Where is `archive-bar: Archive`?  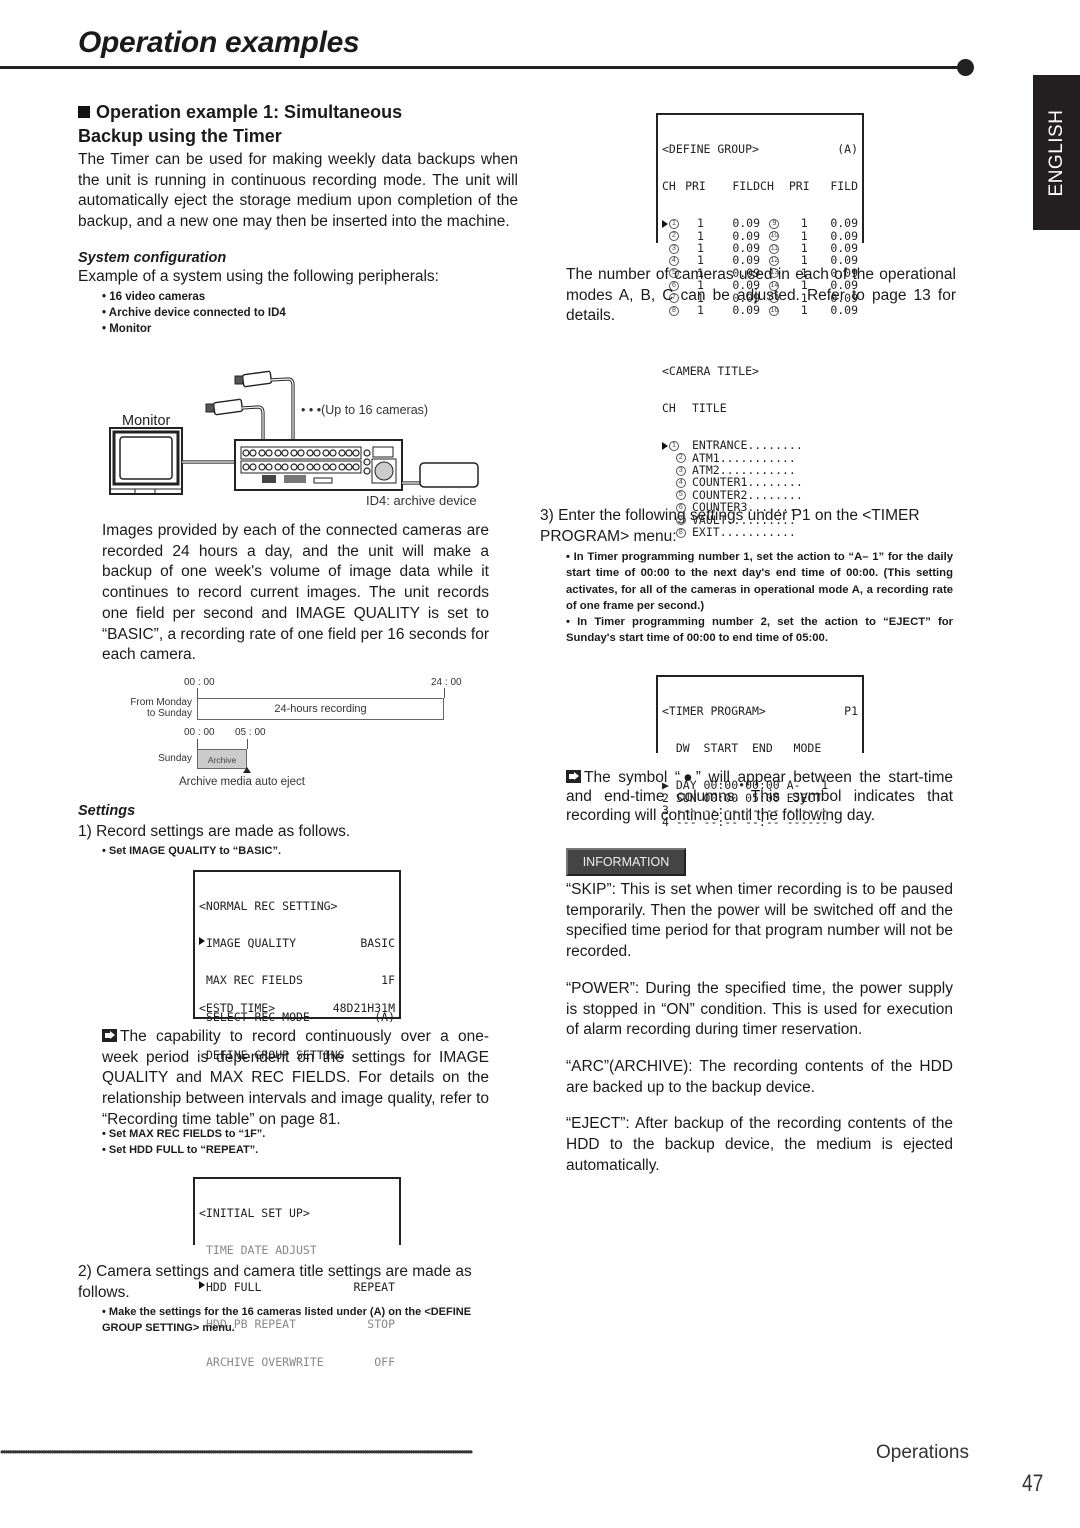 archive-bar: Archive is located at coordinates (222, 759).